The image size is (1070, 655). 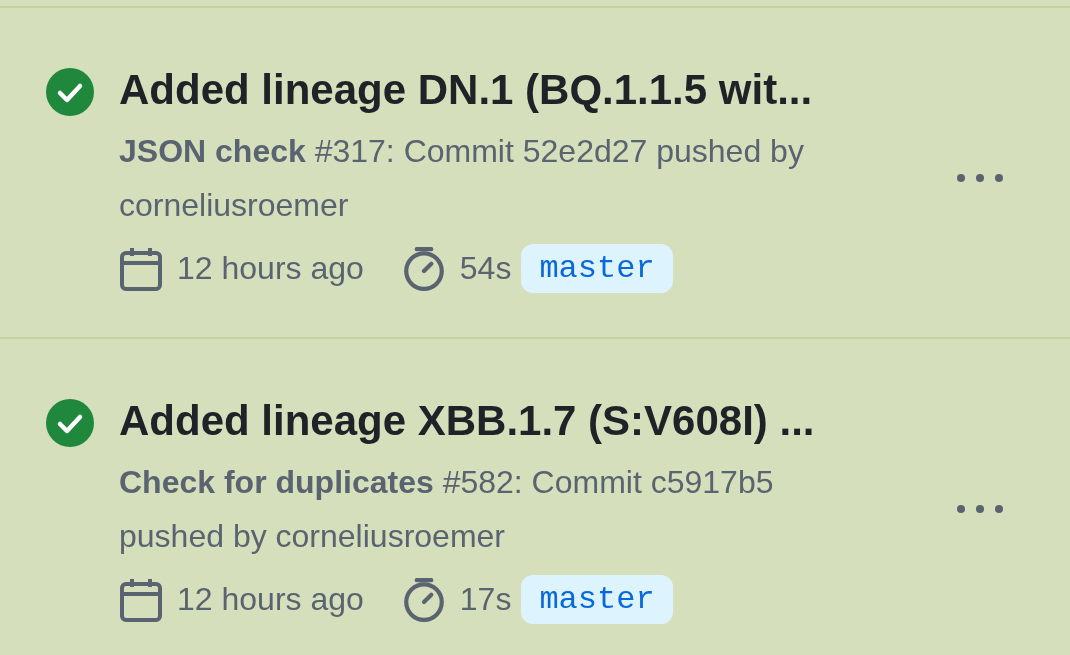 I want to click on run-summary: Check for duplicates #582: Commit c5917b5 pushed by corneliusroemer, so click(x=447, y=509).